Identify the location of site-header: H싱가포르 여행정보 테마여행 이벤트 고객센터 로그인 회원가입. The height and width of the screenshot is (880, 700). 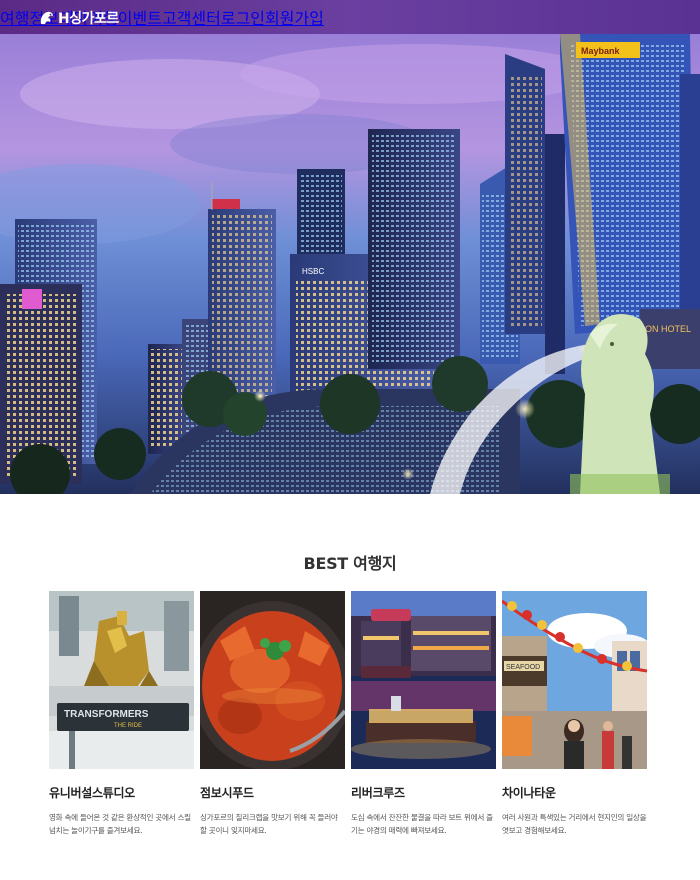
(350, 17).